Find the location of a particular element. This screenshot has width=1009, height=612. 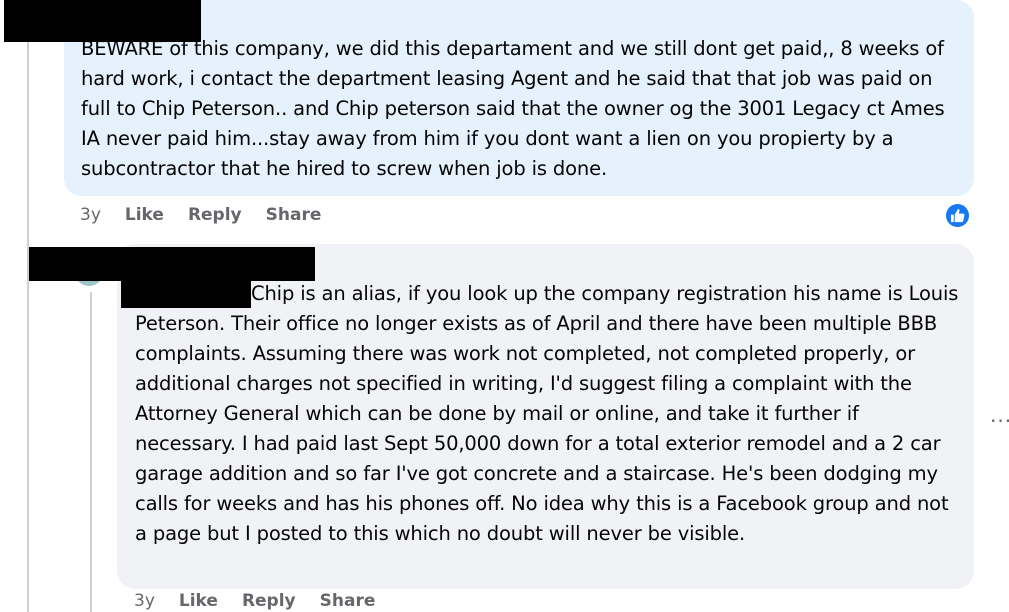

redacted-mention is located at coordinates (186, 294).